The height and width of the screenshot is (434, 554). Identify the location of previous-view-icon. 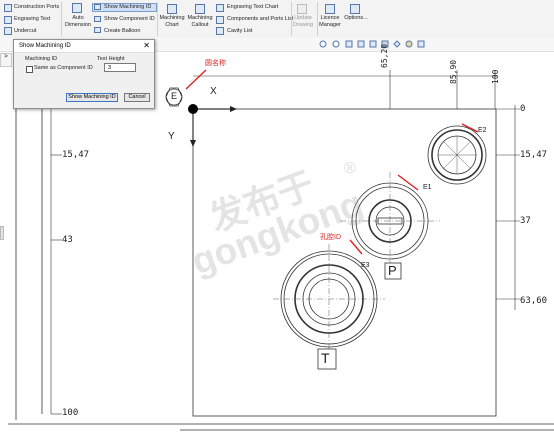
(349, 44).